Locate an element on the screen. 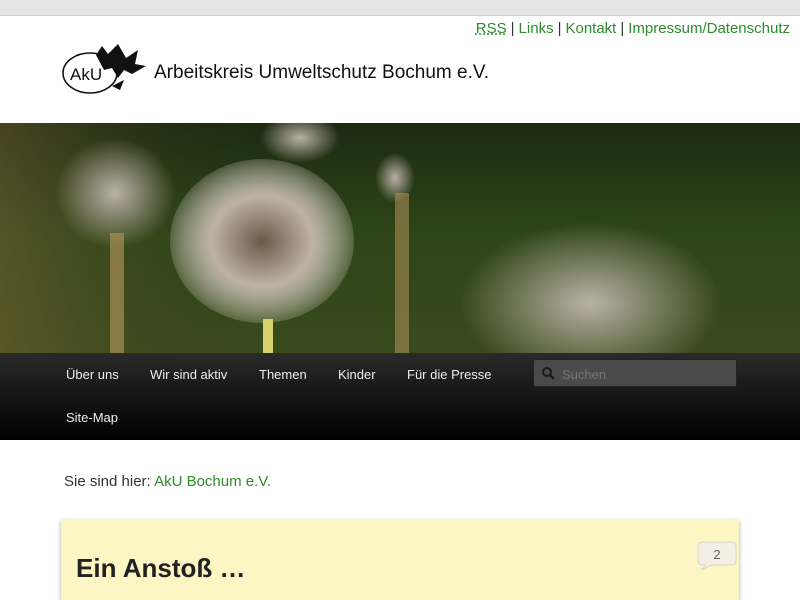 Image resolution: width=800 pixels, height=600 pixels. kontakt-link: Kontakt is located at coordinates (590, 28).